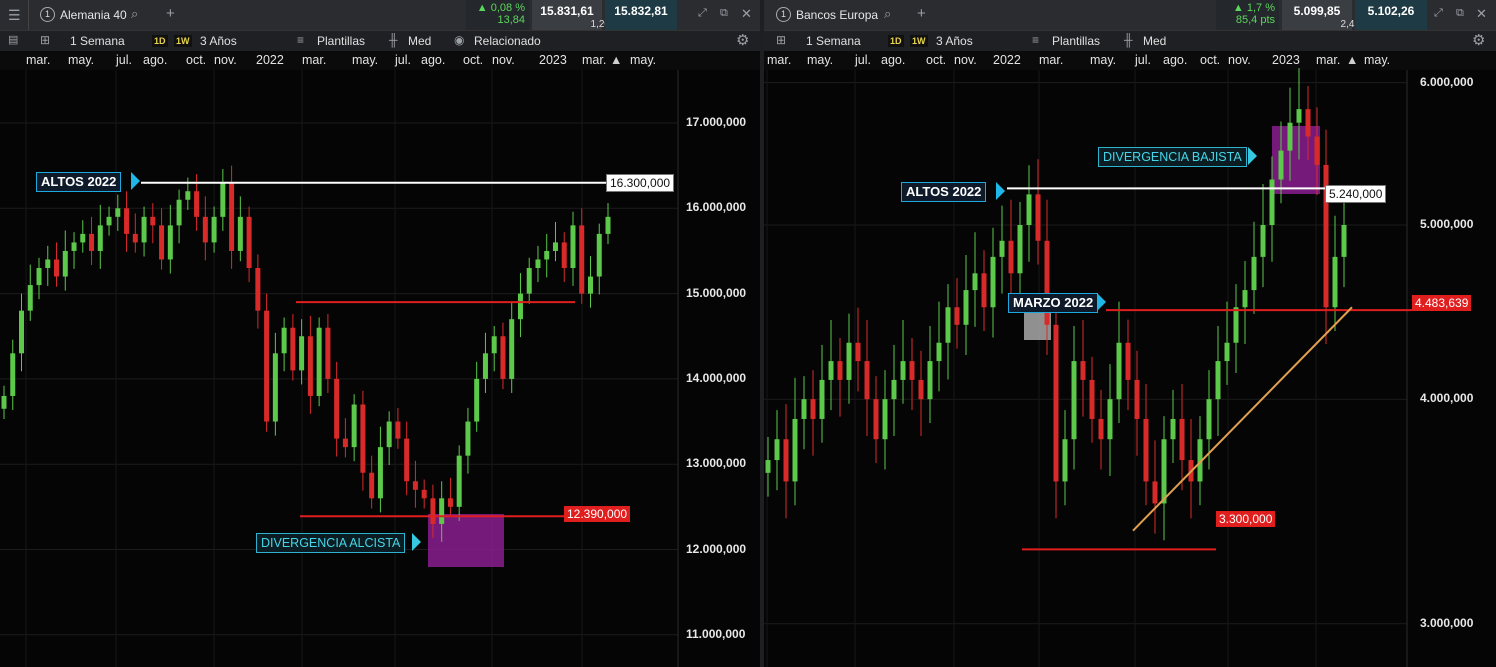 The image size is (1496, 667). Describe the element at coordinates (944, 192) in the screenshot. I see `callout-highs-2022: ALTOS 2022` at that location.